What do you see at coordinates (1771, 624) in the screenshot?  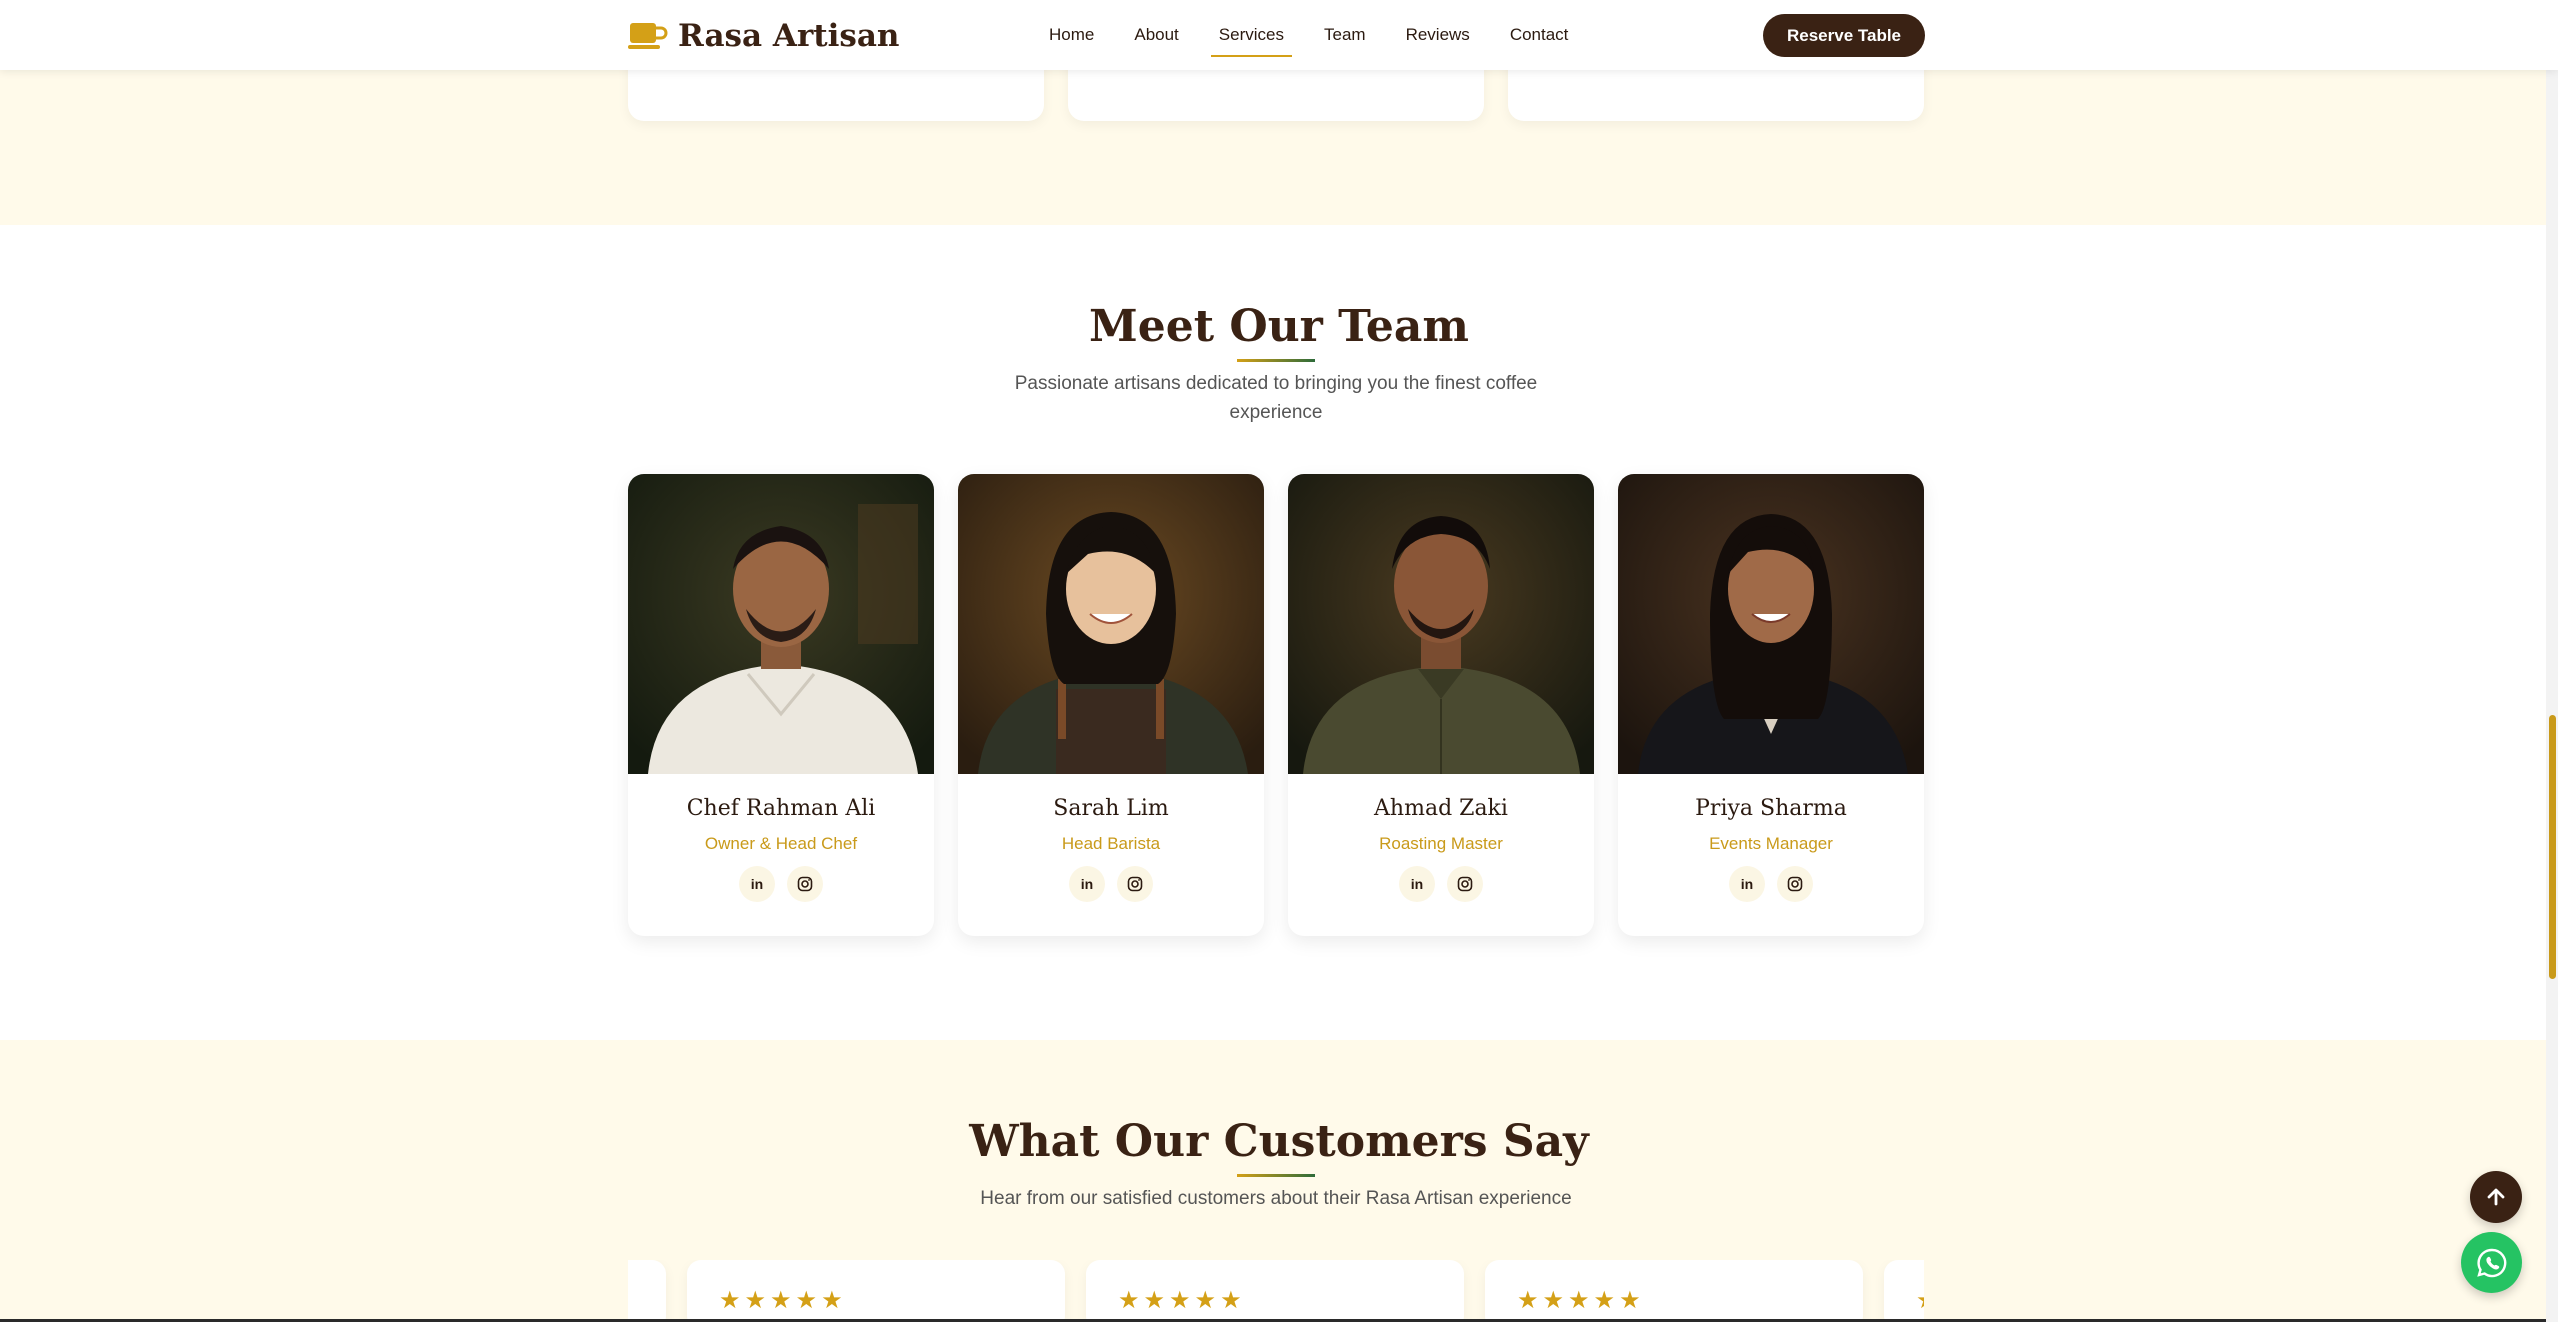 I see `manager-portrait-image` at bounding box center [1771, 624].